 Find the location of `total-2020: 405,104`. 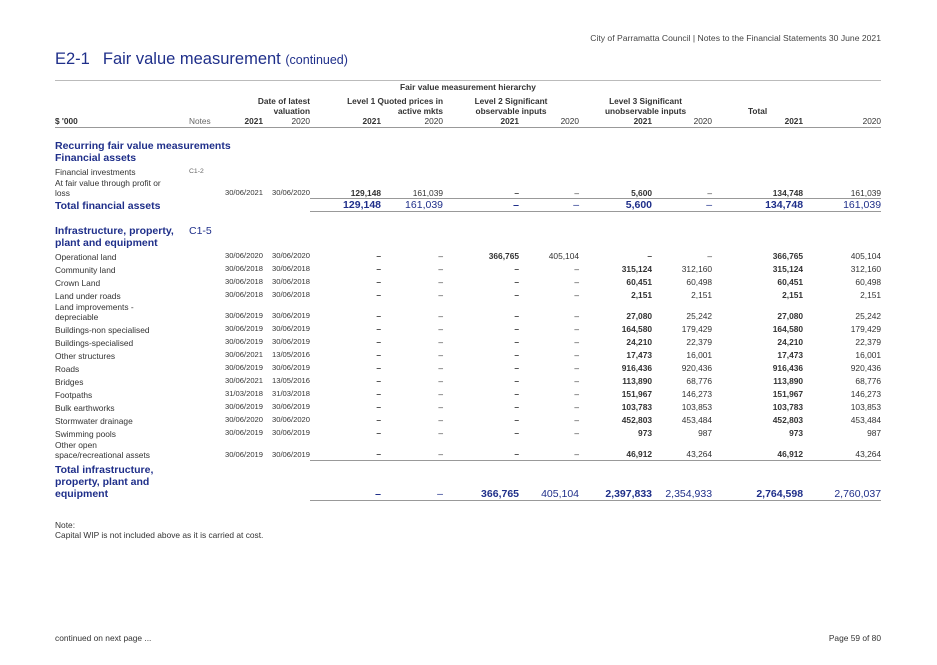

total-2020: 405,104 is located at coordinates (866, 256).